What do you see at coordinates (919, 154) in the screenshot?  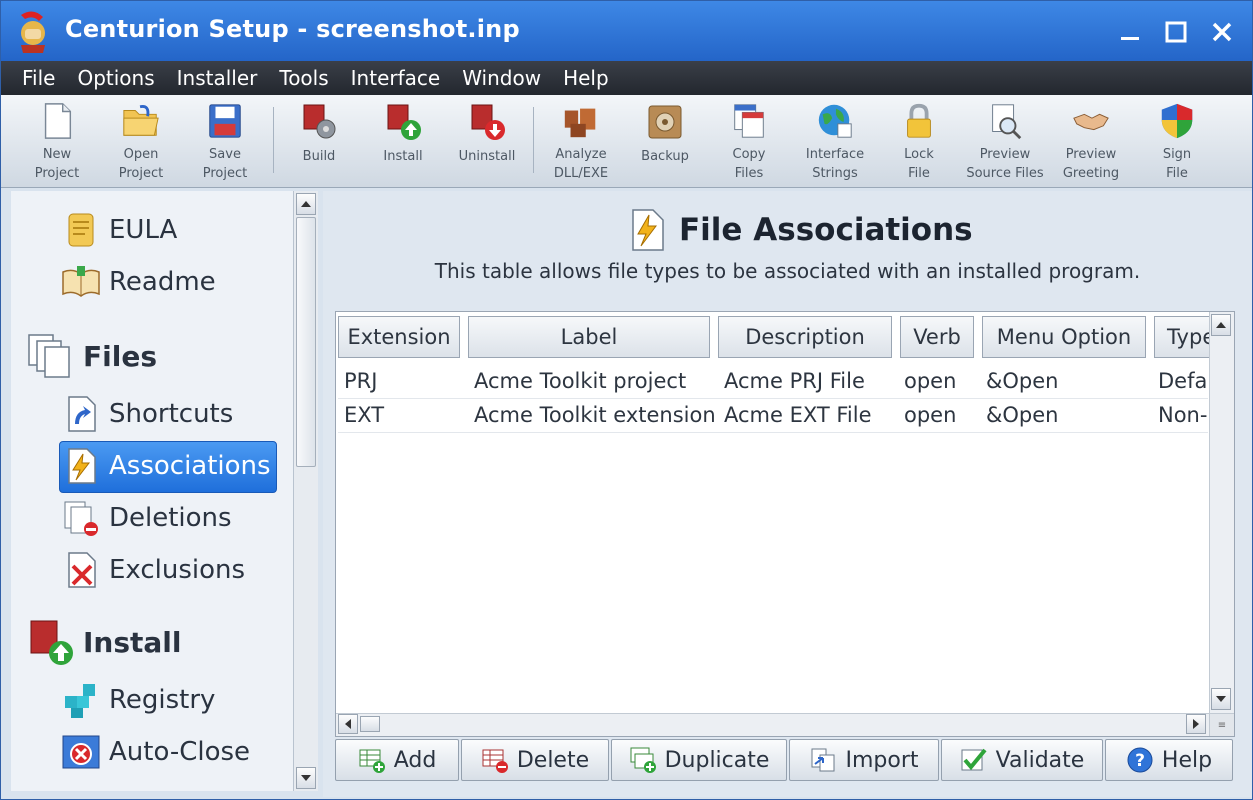 I see `toolbar-label-line1: Lock` at bounding box center [919, 154].